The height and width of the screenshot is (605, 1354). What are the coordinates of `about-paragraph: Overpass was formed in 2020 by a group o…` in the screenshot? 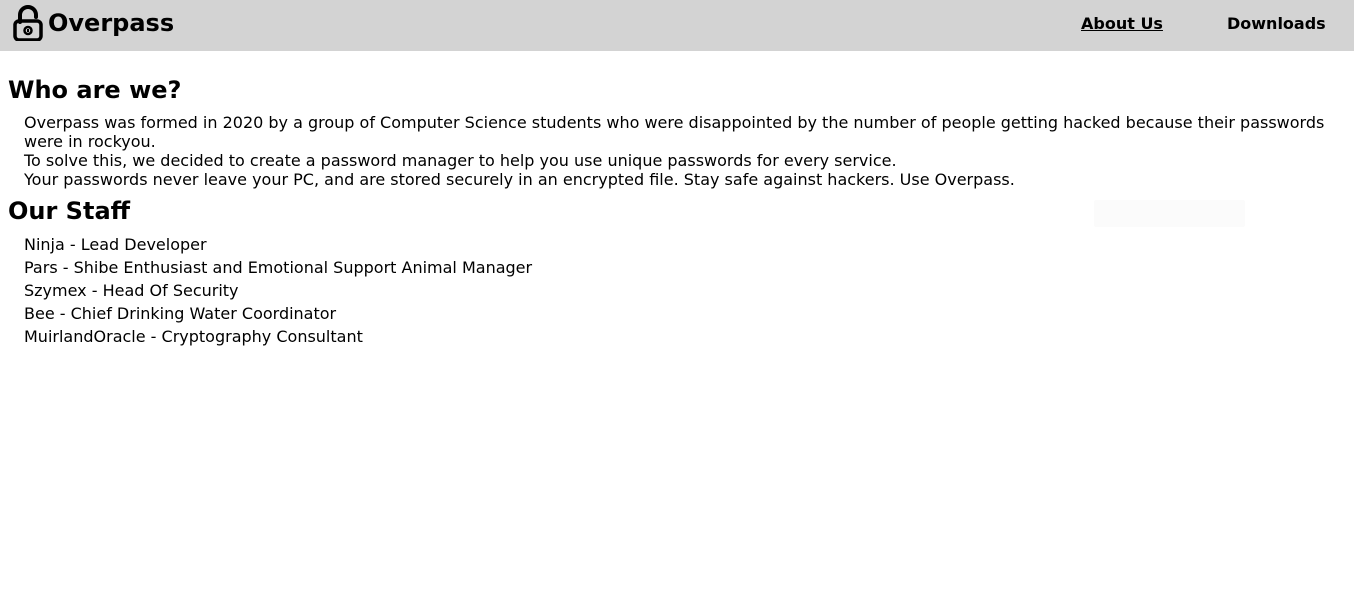 It's located at (680, 151).